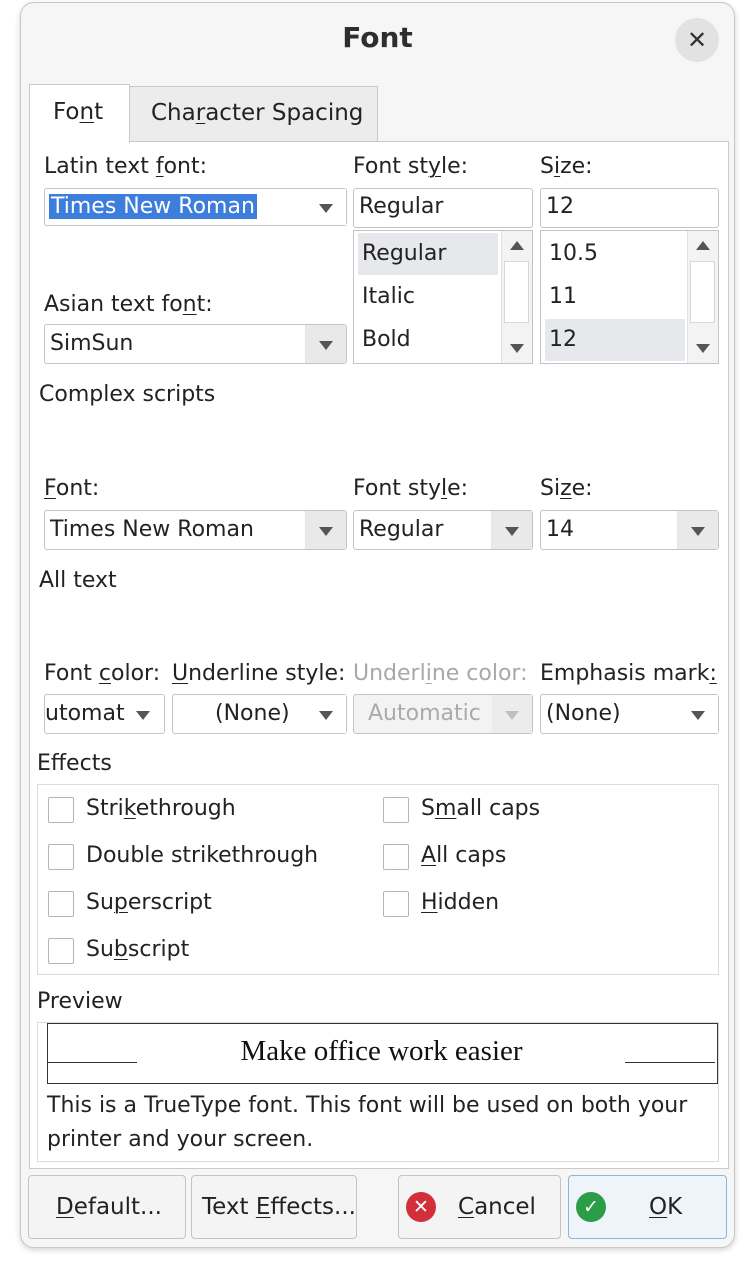 This screenshot has width=753, height=1266. What do you see at coordinates (411, 166) in the screenshot?
I see `font-style-label: Font style:` at bounding box center [411, 166].